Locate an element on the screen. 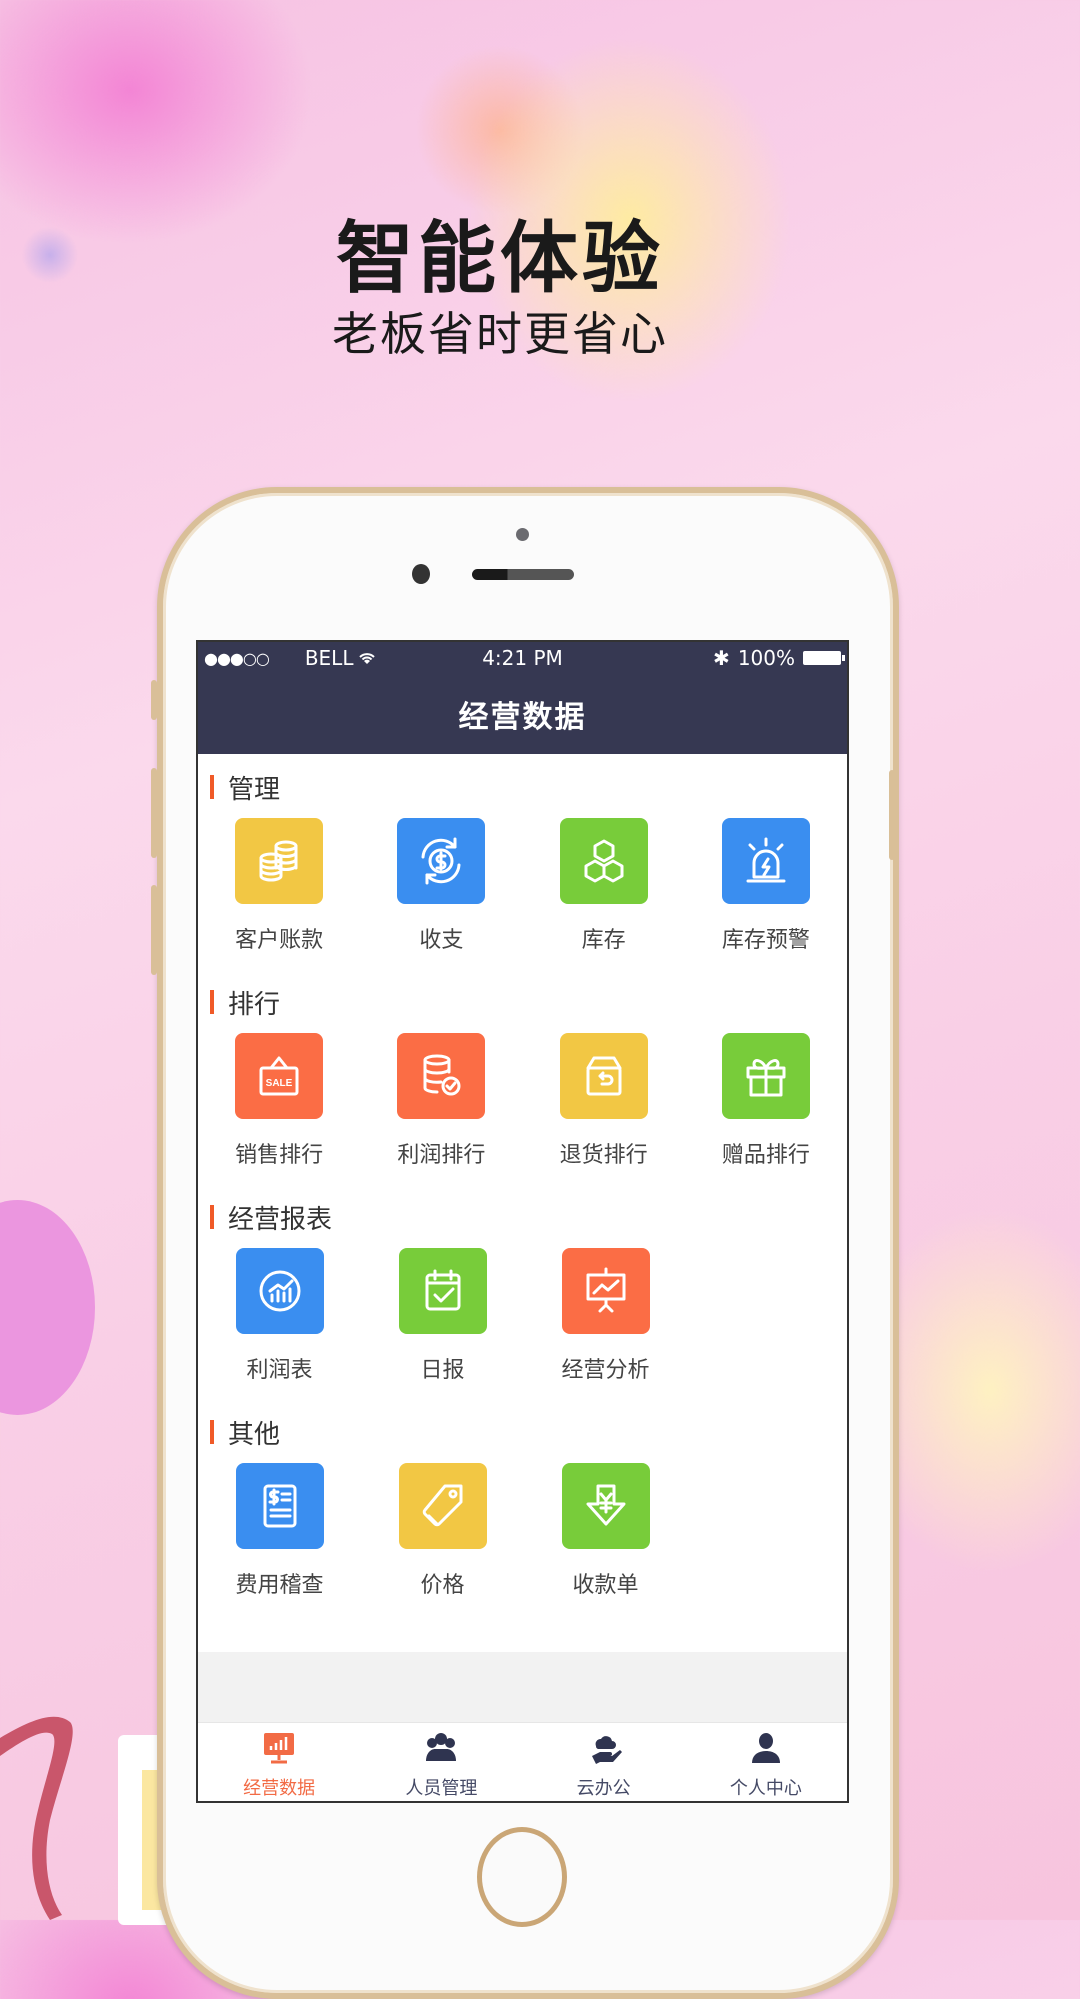  section-title: 排行 is located at coordinates (254, 1004).